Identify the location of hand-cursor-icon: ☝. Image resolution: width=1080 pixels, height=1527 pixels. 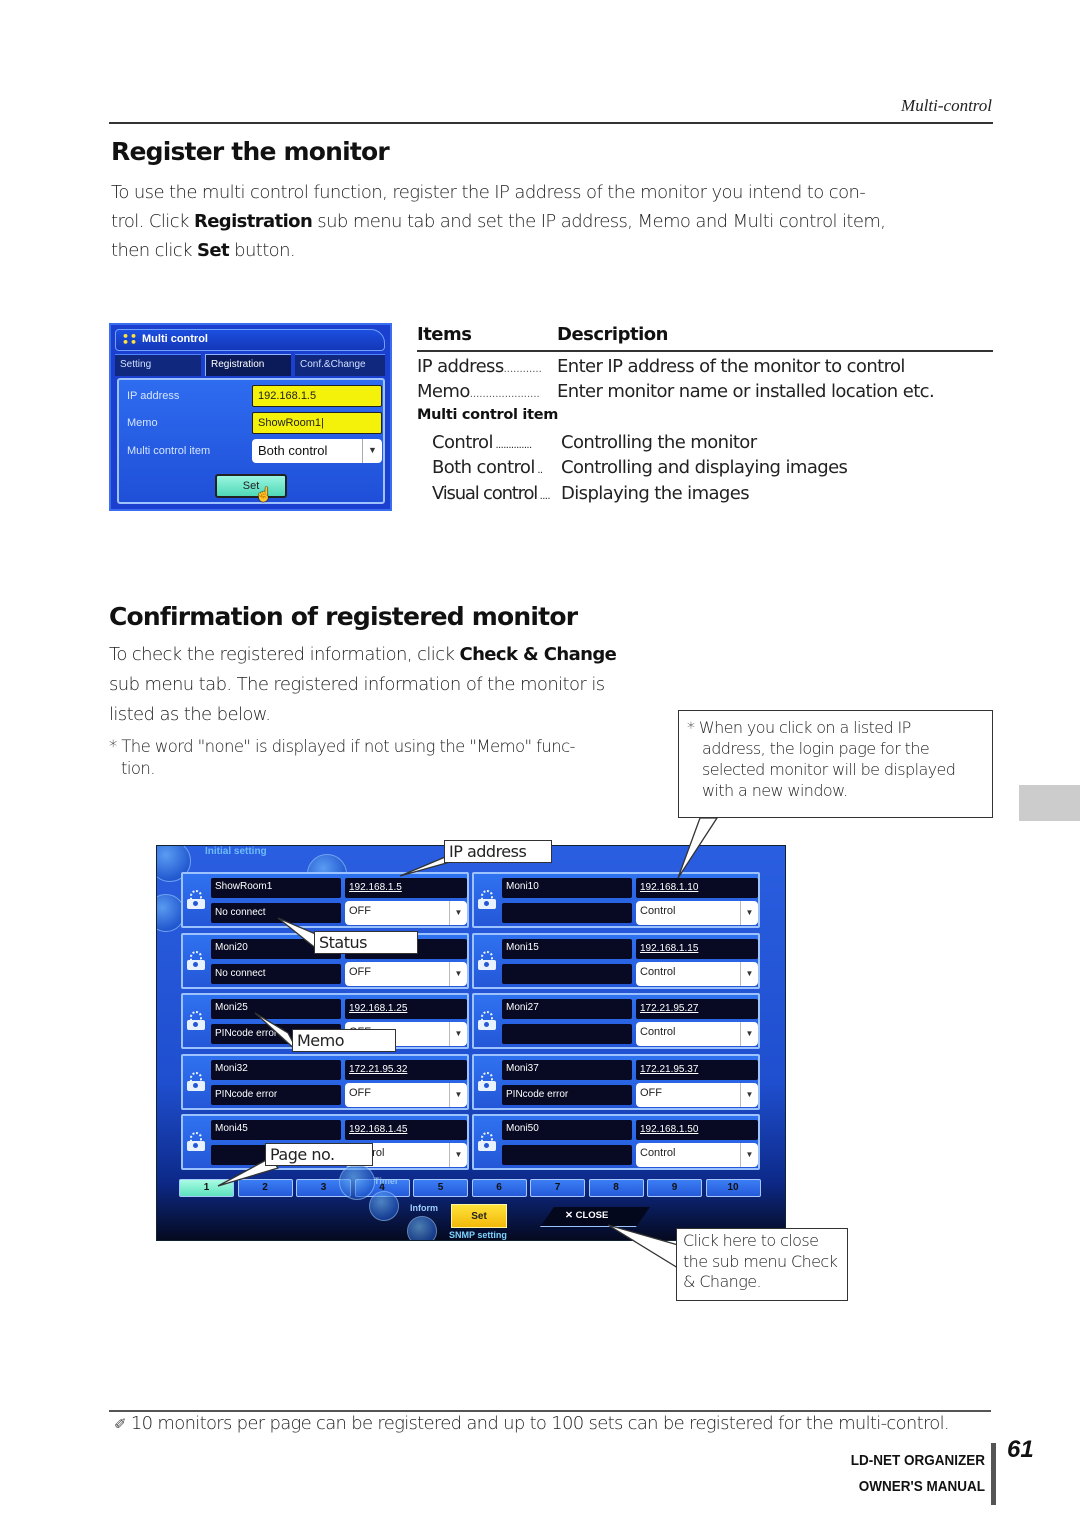
(264, 494).